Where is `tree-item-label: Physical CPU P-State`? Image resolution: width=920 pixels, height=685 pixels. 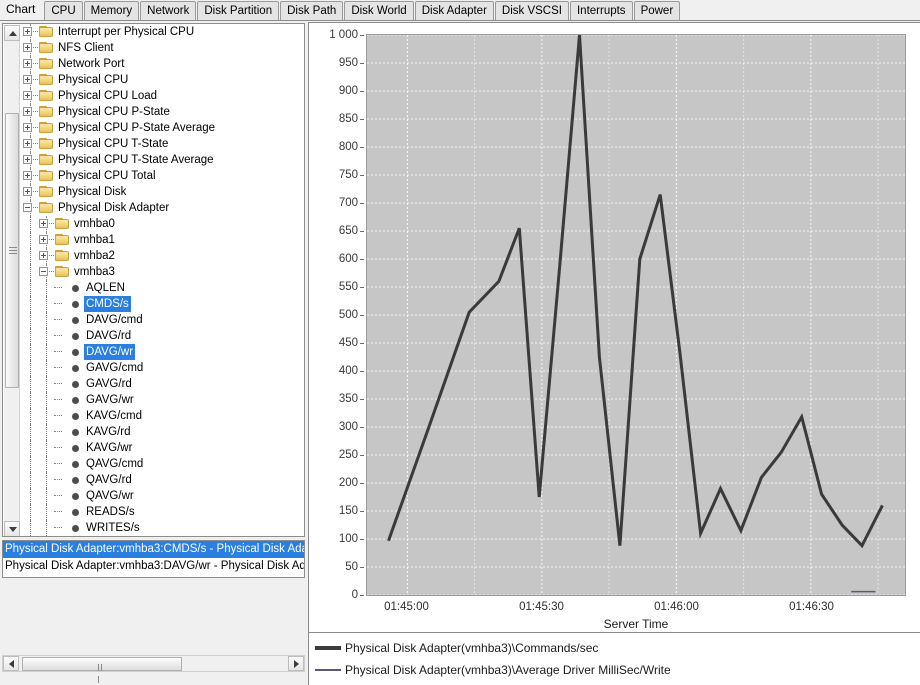 tree-item-label: Physical CPU P-State is located at coordinates (114, 112).